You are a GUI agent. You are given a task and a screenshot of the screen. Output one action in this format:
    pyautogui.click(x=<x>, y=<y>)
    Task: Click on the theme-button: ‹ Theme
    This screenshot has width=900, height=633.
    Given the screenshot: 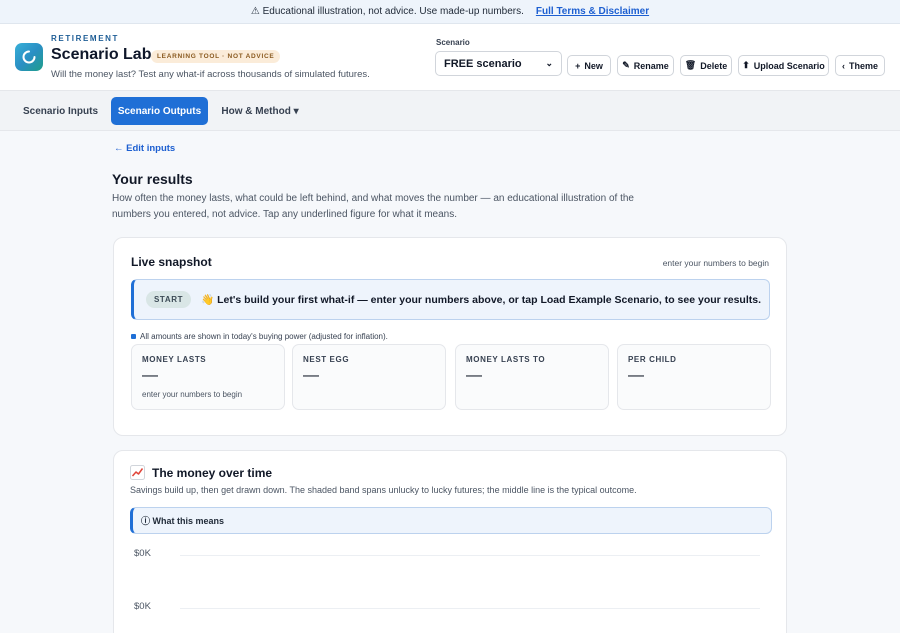 What is the action you would take?
    pyautogui.click(x=860, y=65)
    